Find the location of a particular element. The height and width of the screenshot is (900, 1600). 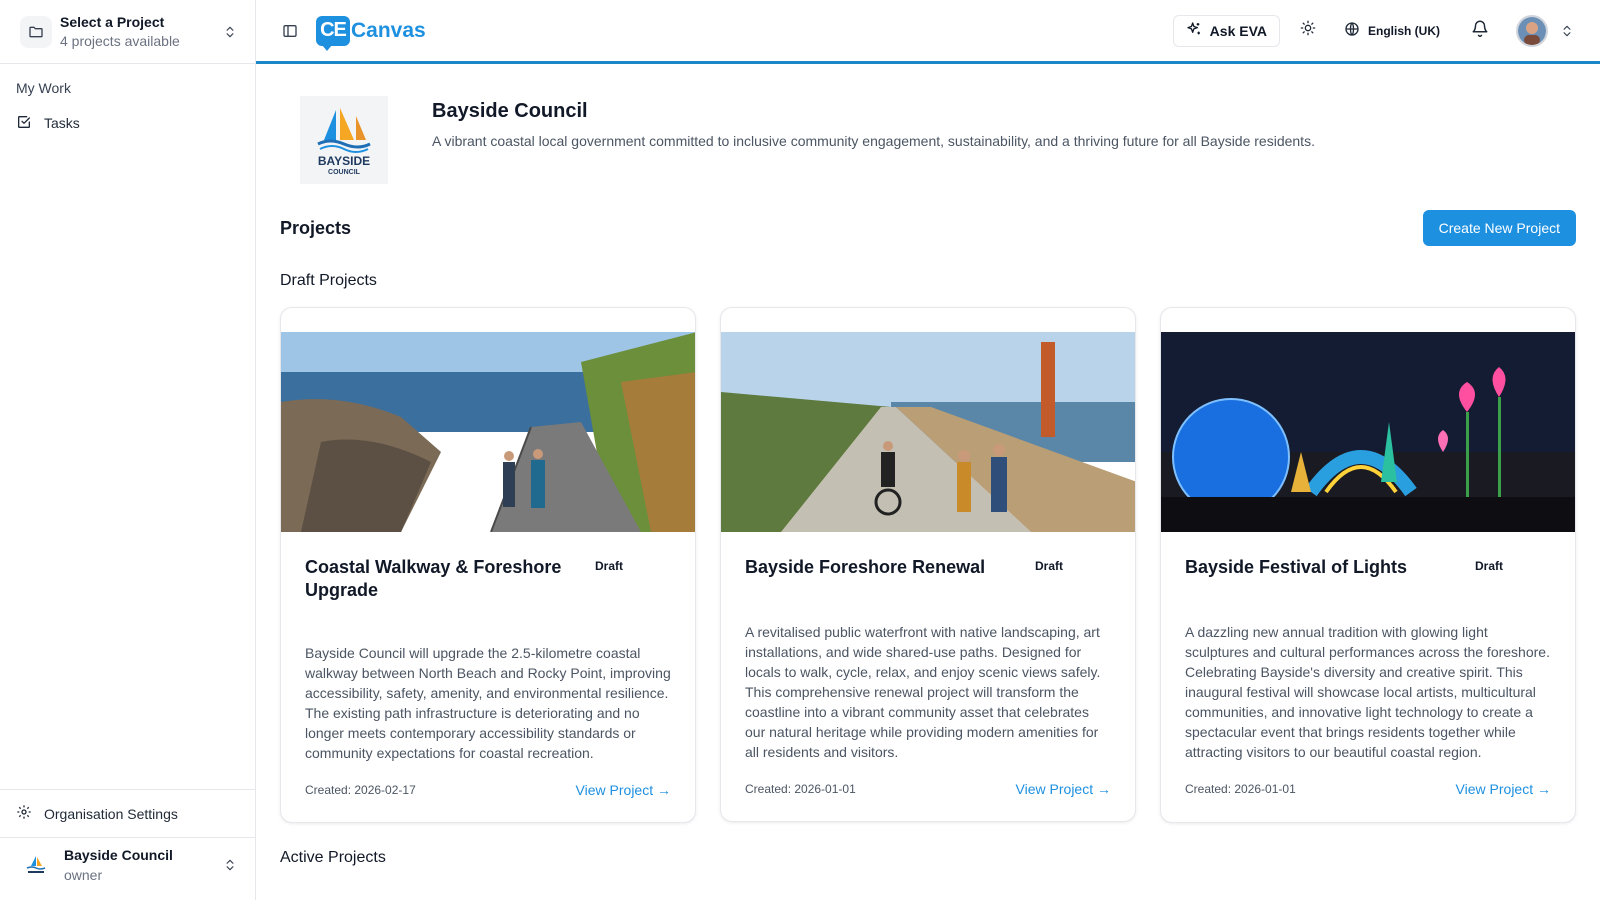

project-selector: Select a Project 4 projects available is located at coordinates (127, 32).